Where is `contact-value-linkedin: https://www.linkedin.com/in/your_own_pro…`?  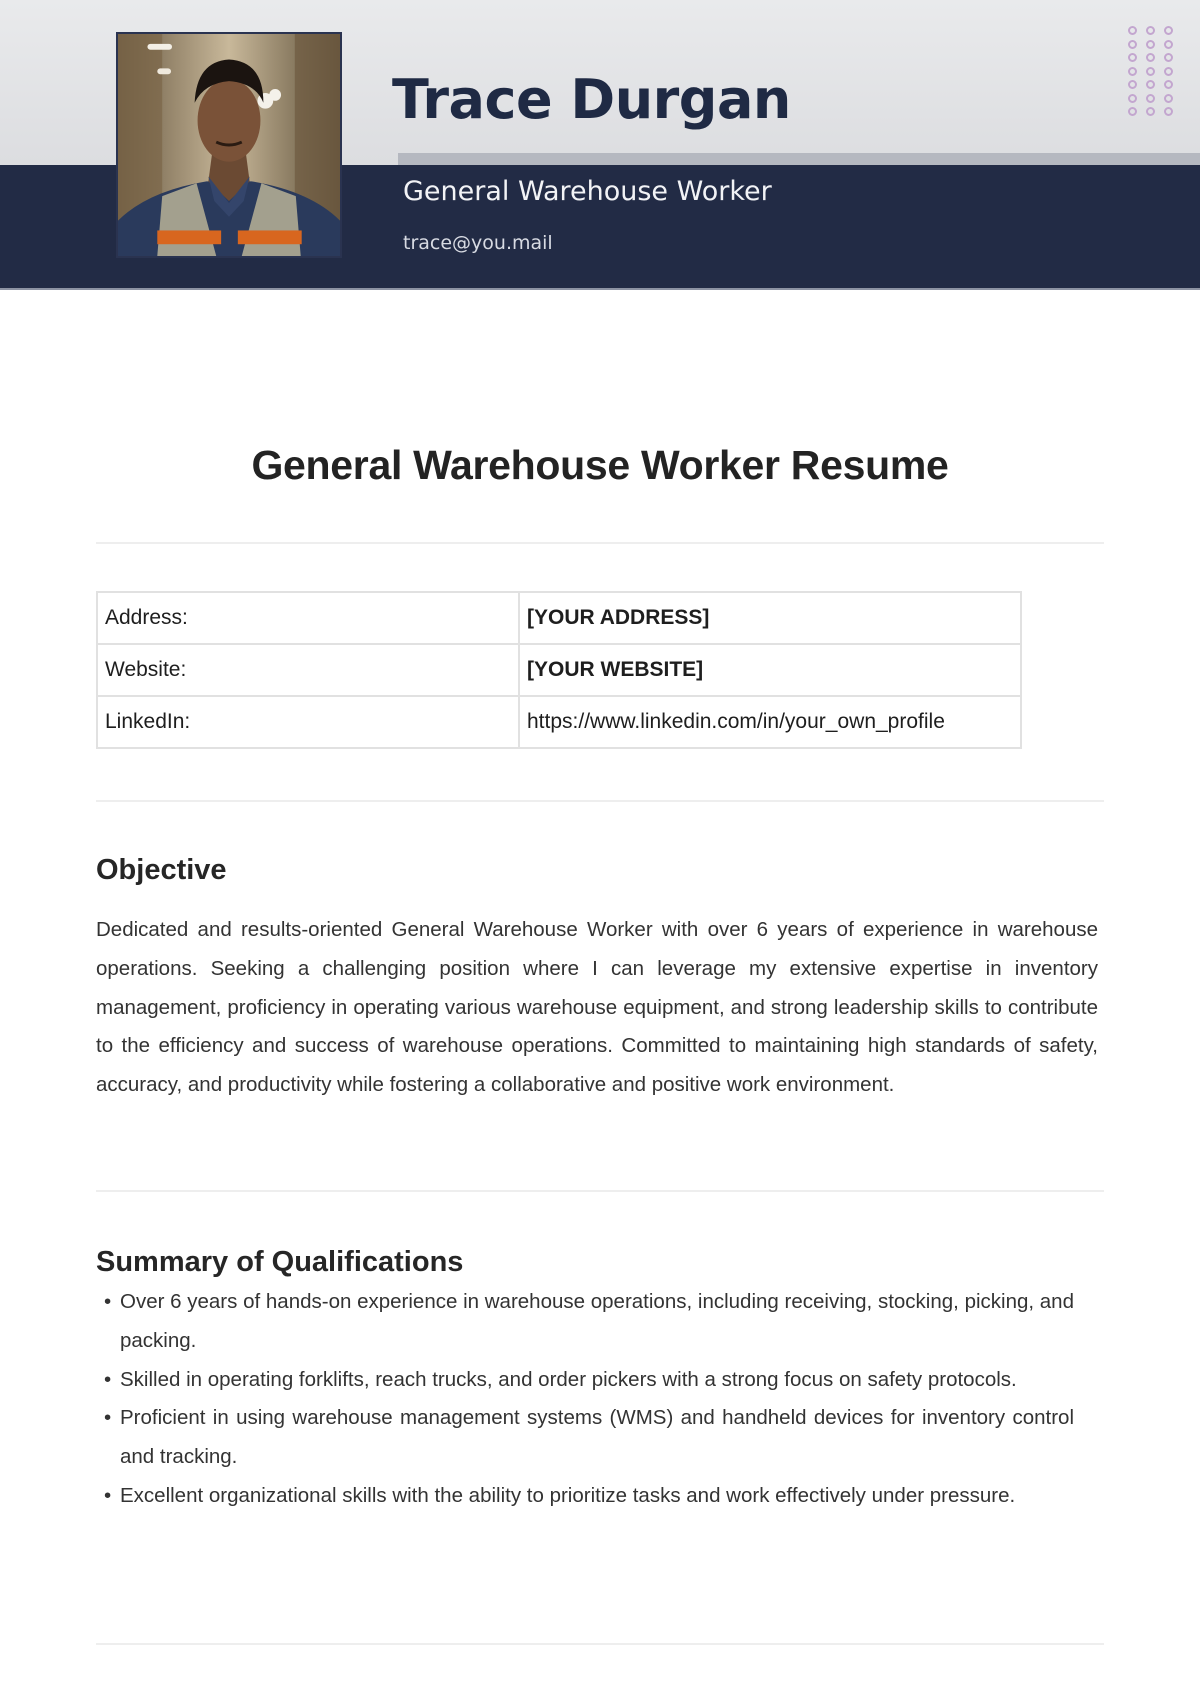
contact-value-linkedin: https://www.linkedin.com/in/your_own_pro… is located at coordinates (770, 722).